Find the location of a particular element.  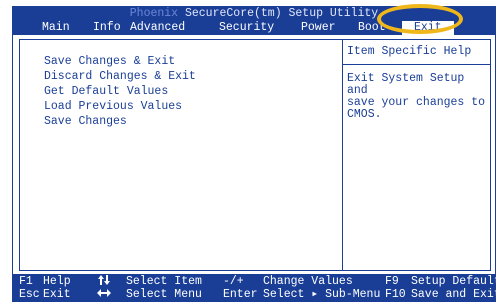

key-select-menu-label: Select Menu is located at coordinates (164, 294).